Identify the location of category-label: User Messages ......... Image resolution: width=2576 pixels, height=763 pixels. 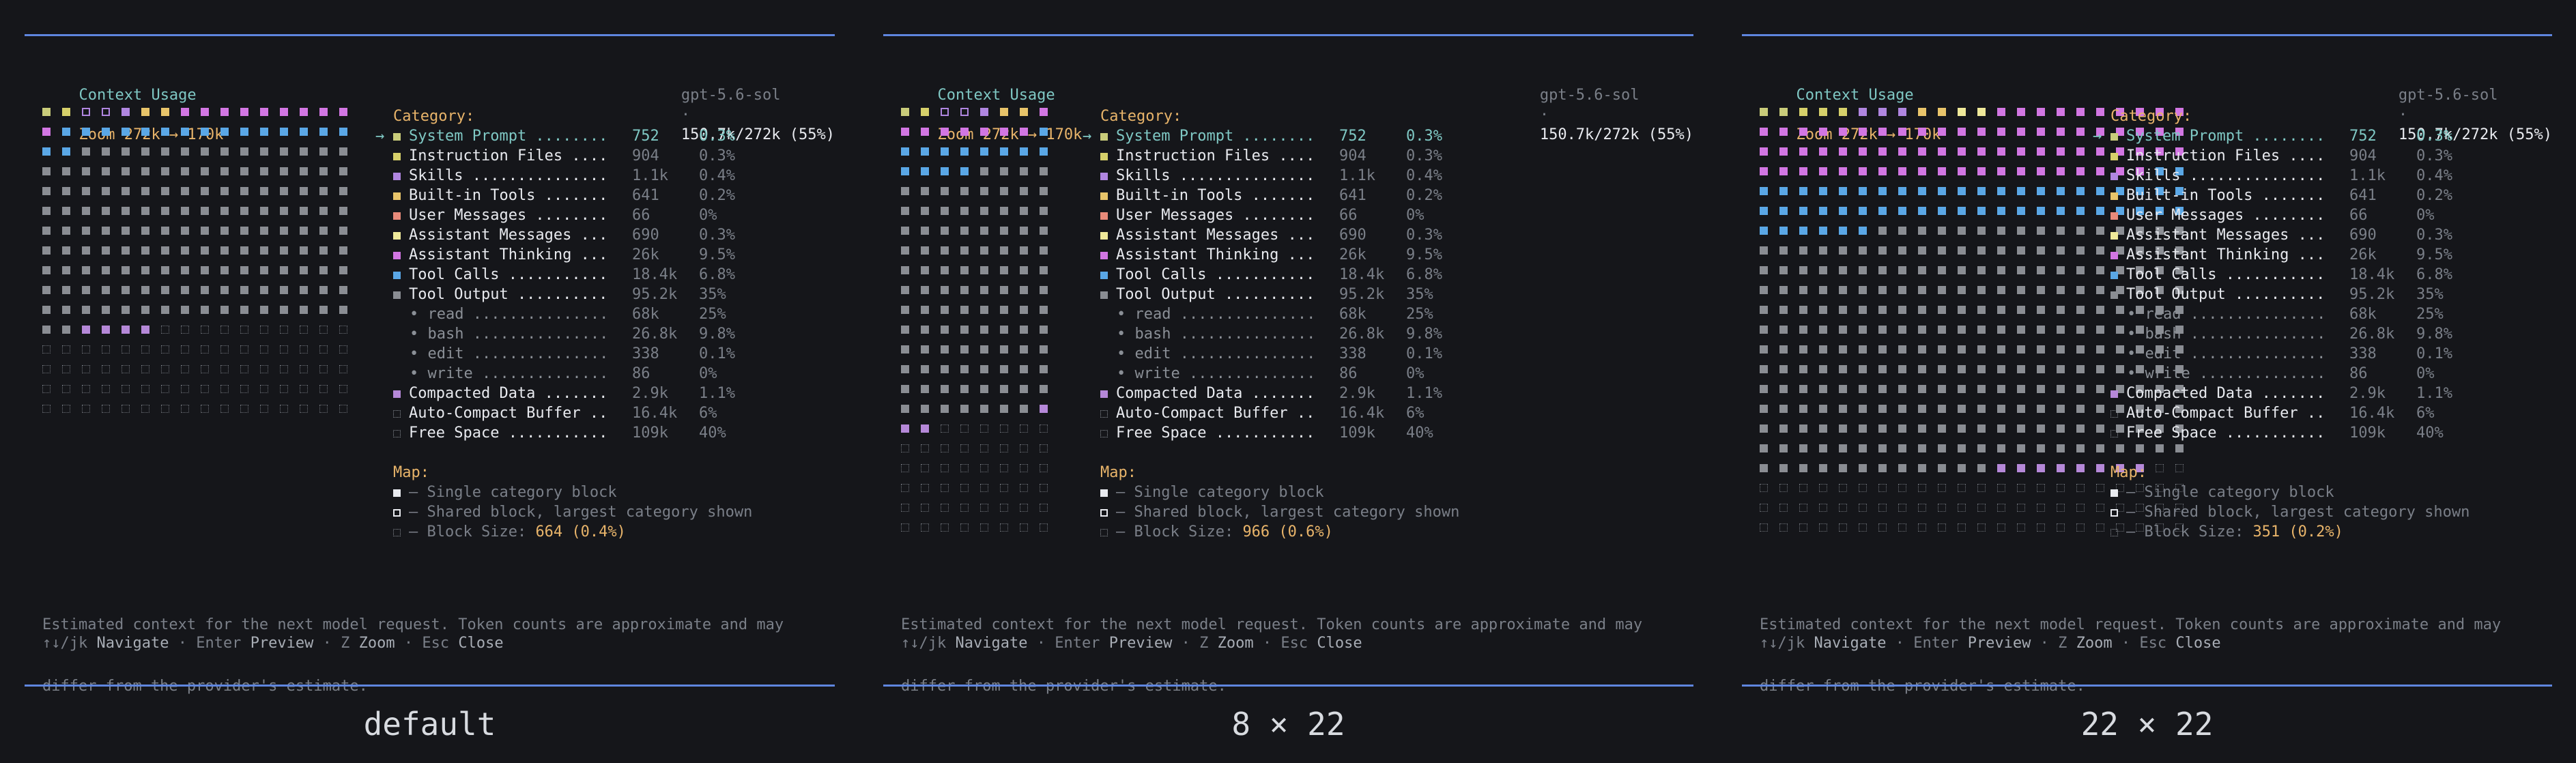
(2225, 215).